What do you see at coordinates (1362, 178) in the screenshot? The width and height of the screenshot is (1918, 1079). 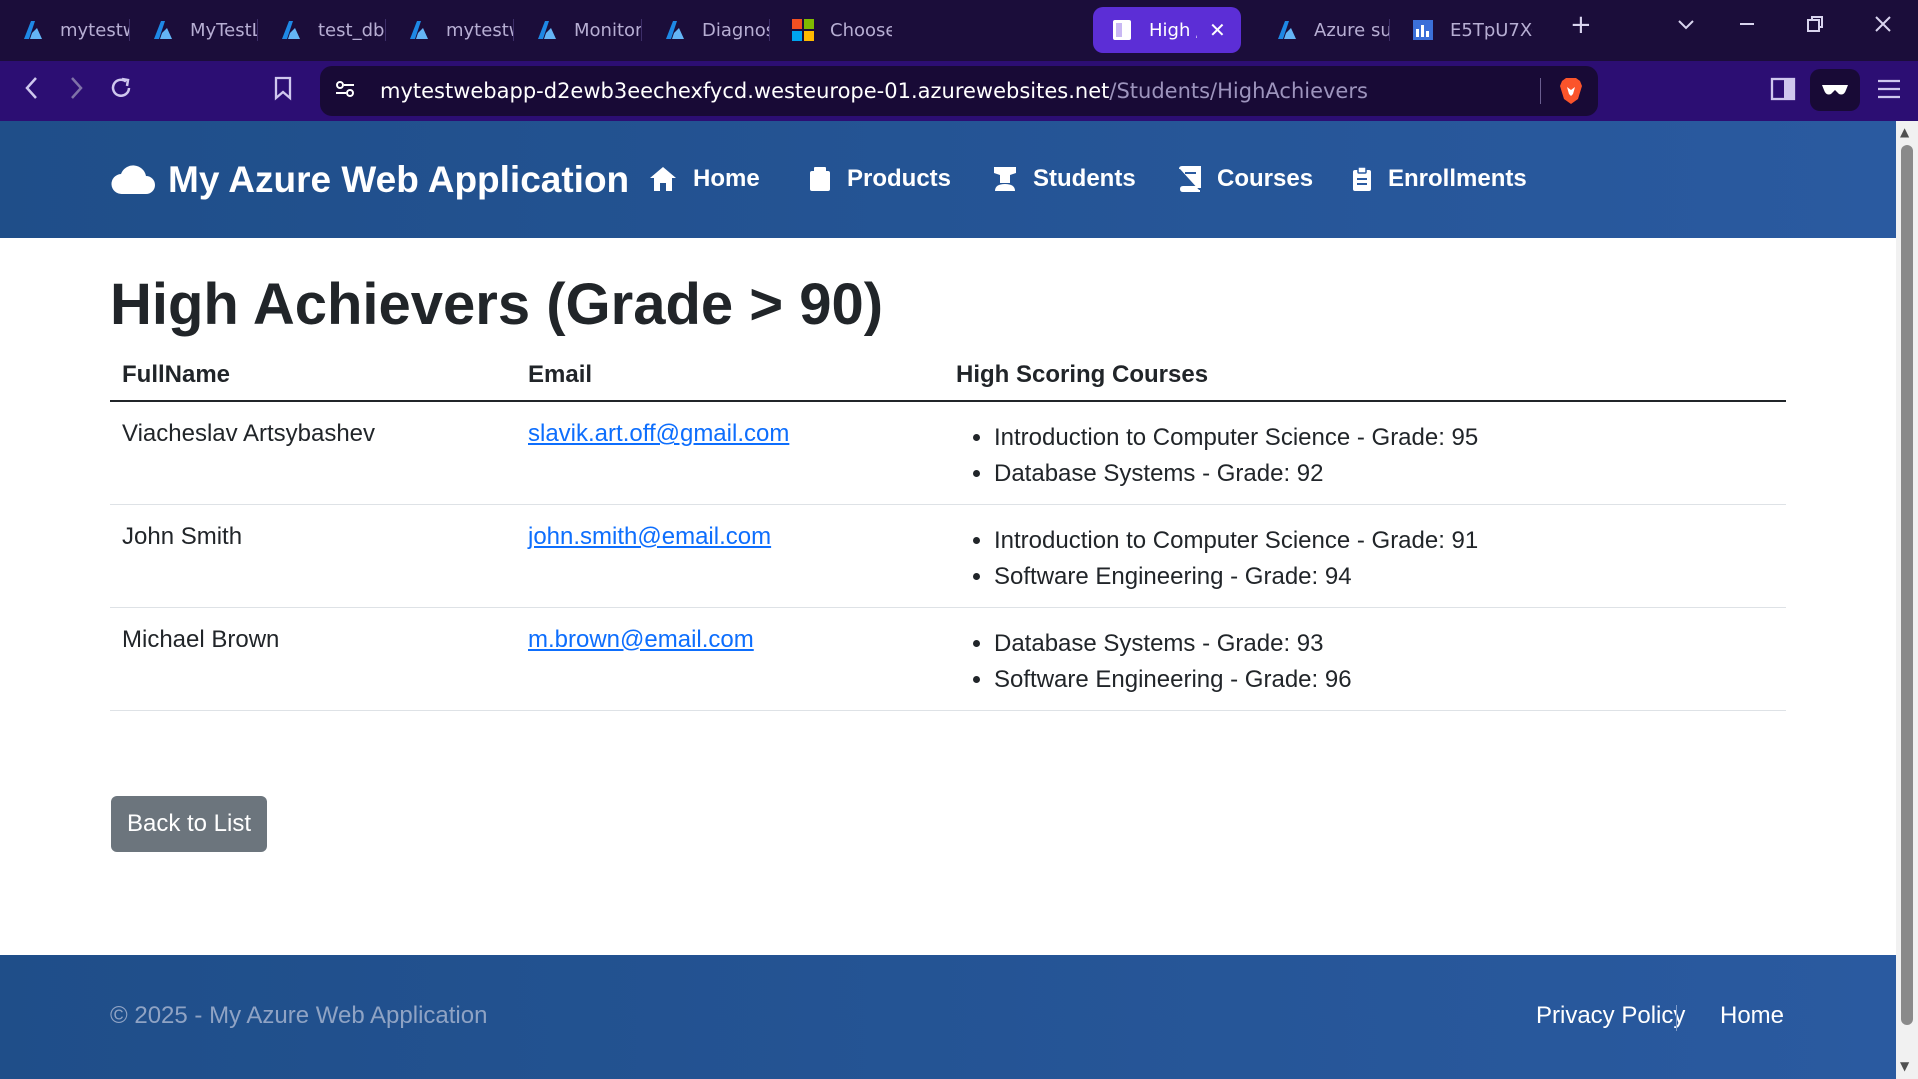 I see `clipboard-icon` at bounding box center [1362, 178].